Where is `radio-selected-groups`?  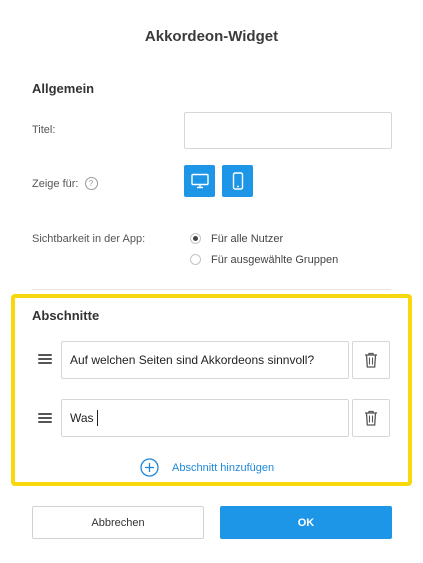
radio-selected-groups is located at coordinates (195, 259).